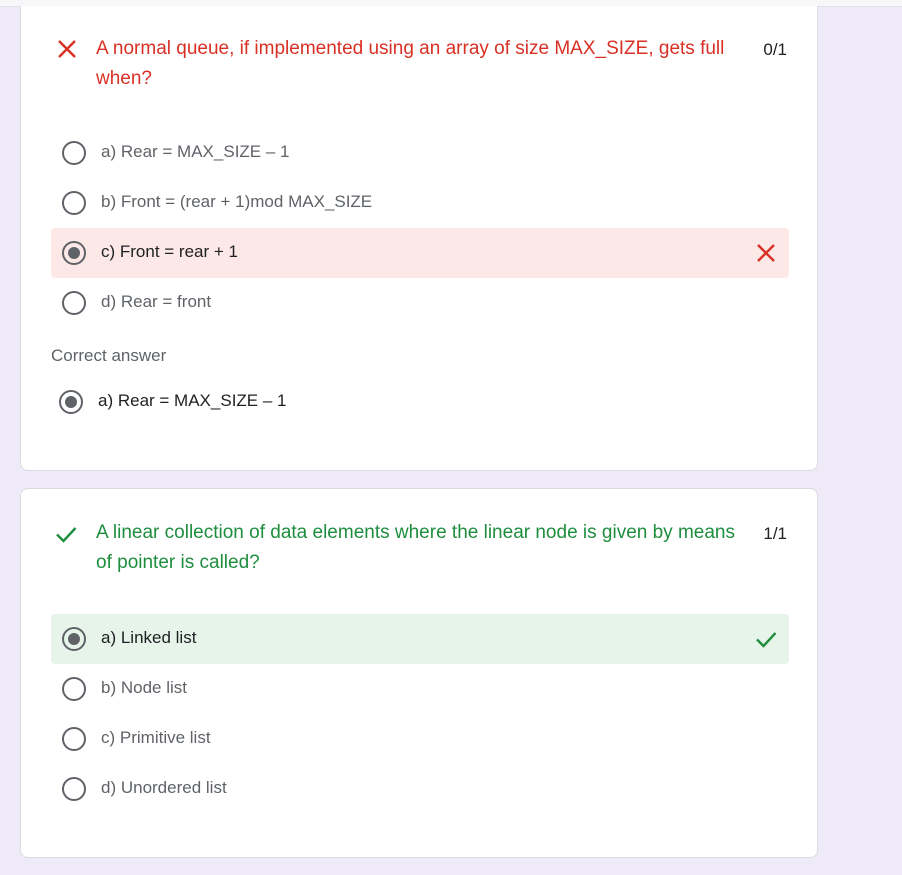  Describe the element at coordinates (420, 153) in the screenshot. I see `option-a: a) Rear = MAX_SIZE – 1` at that location.